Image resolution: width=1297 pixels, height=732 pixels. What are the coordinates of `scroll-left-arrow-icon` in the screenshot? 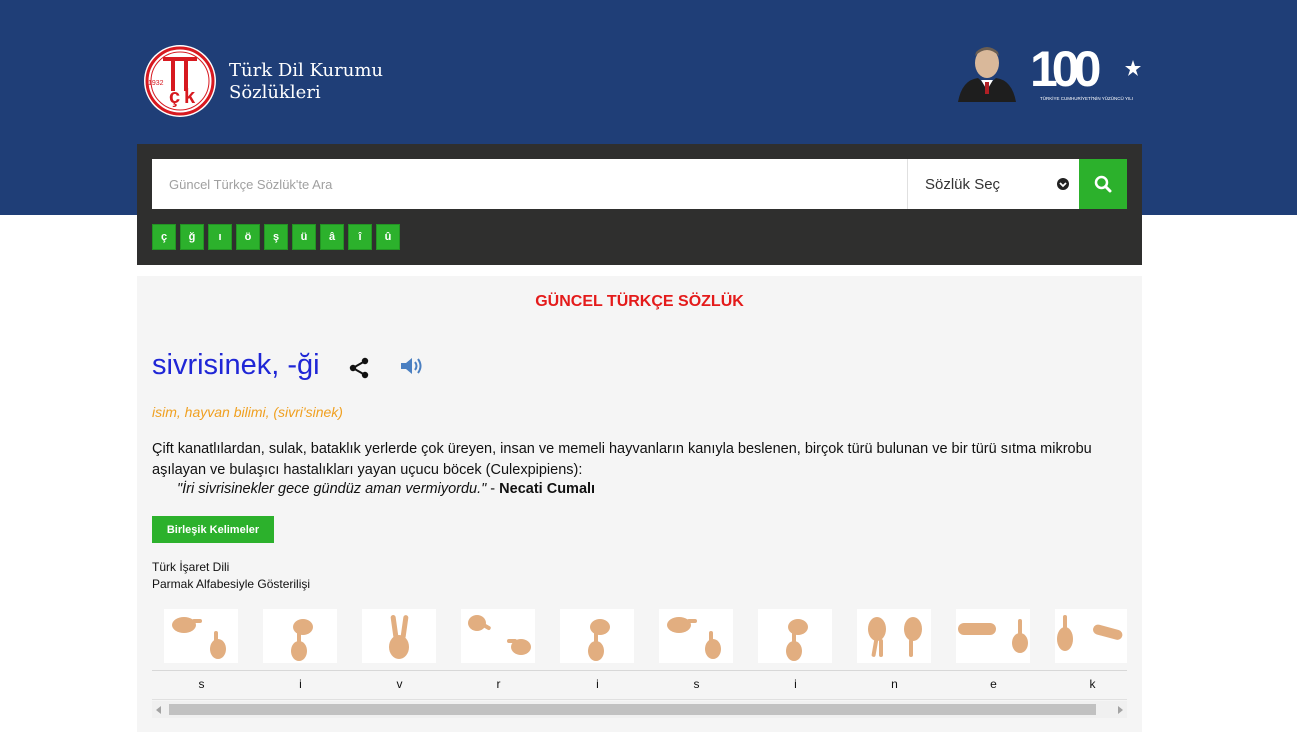 It's located at (158, 710).